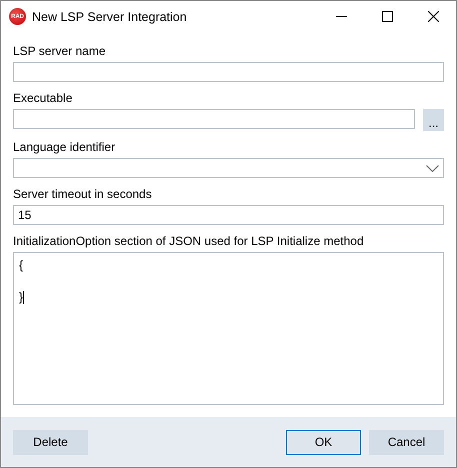 The width and height of the screenshot is (457, 468). I want to click on dialog-button: Delete, so click(50, 442).